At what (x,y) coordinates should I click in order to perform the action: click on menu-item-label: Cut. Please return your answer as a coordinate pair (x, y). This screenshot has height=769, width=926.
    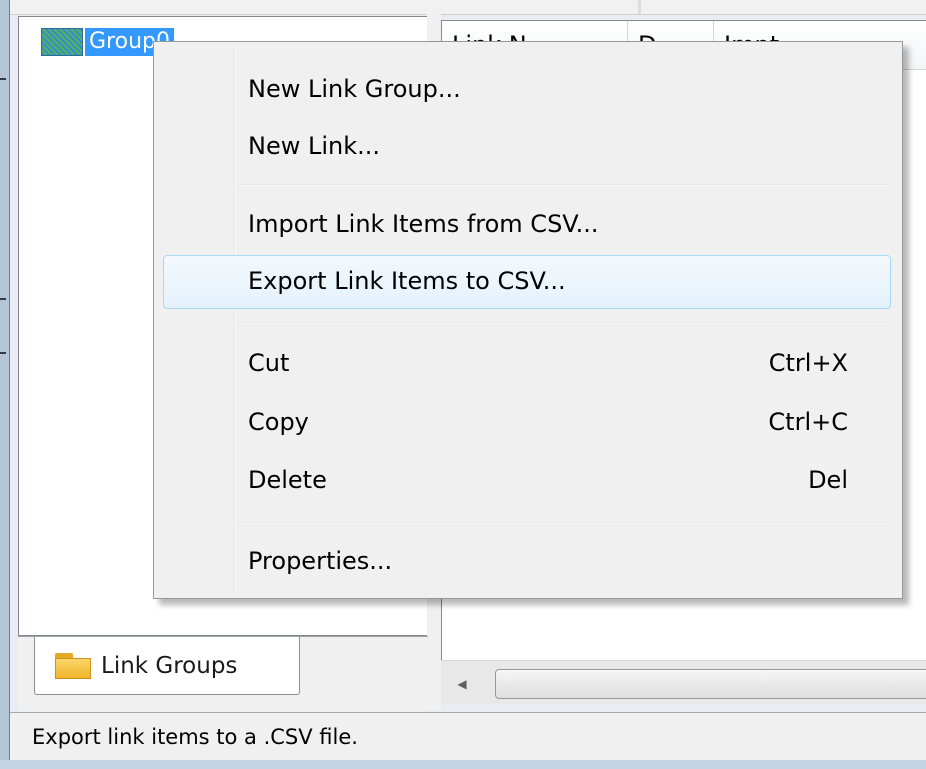
    Looking at the image, I should click on (269, 363).